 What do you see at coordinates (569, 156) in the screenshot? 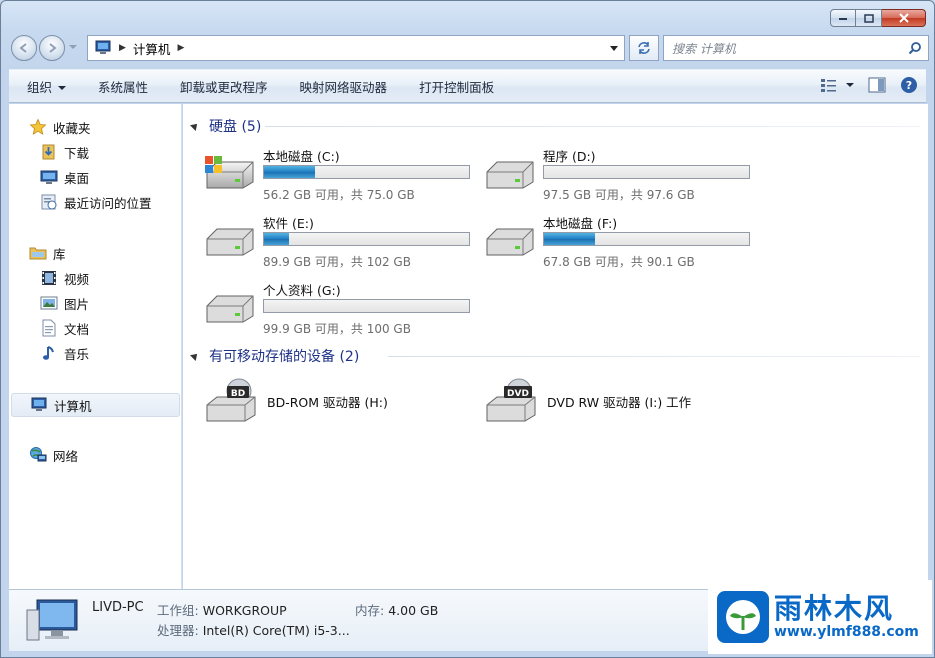
I see `drive-name: 程序 (D:)` at bounding box center [569, 156].